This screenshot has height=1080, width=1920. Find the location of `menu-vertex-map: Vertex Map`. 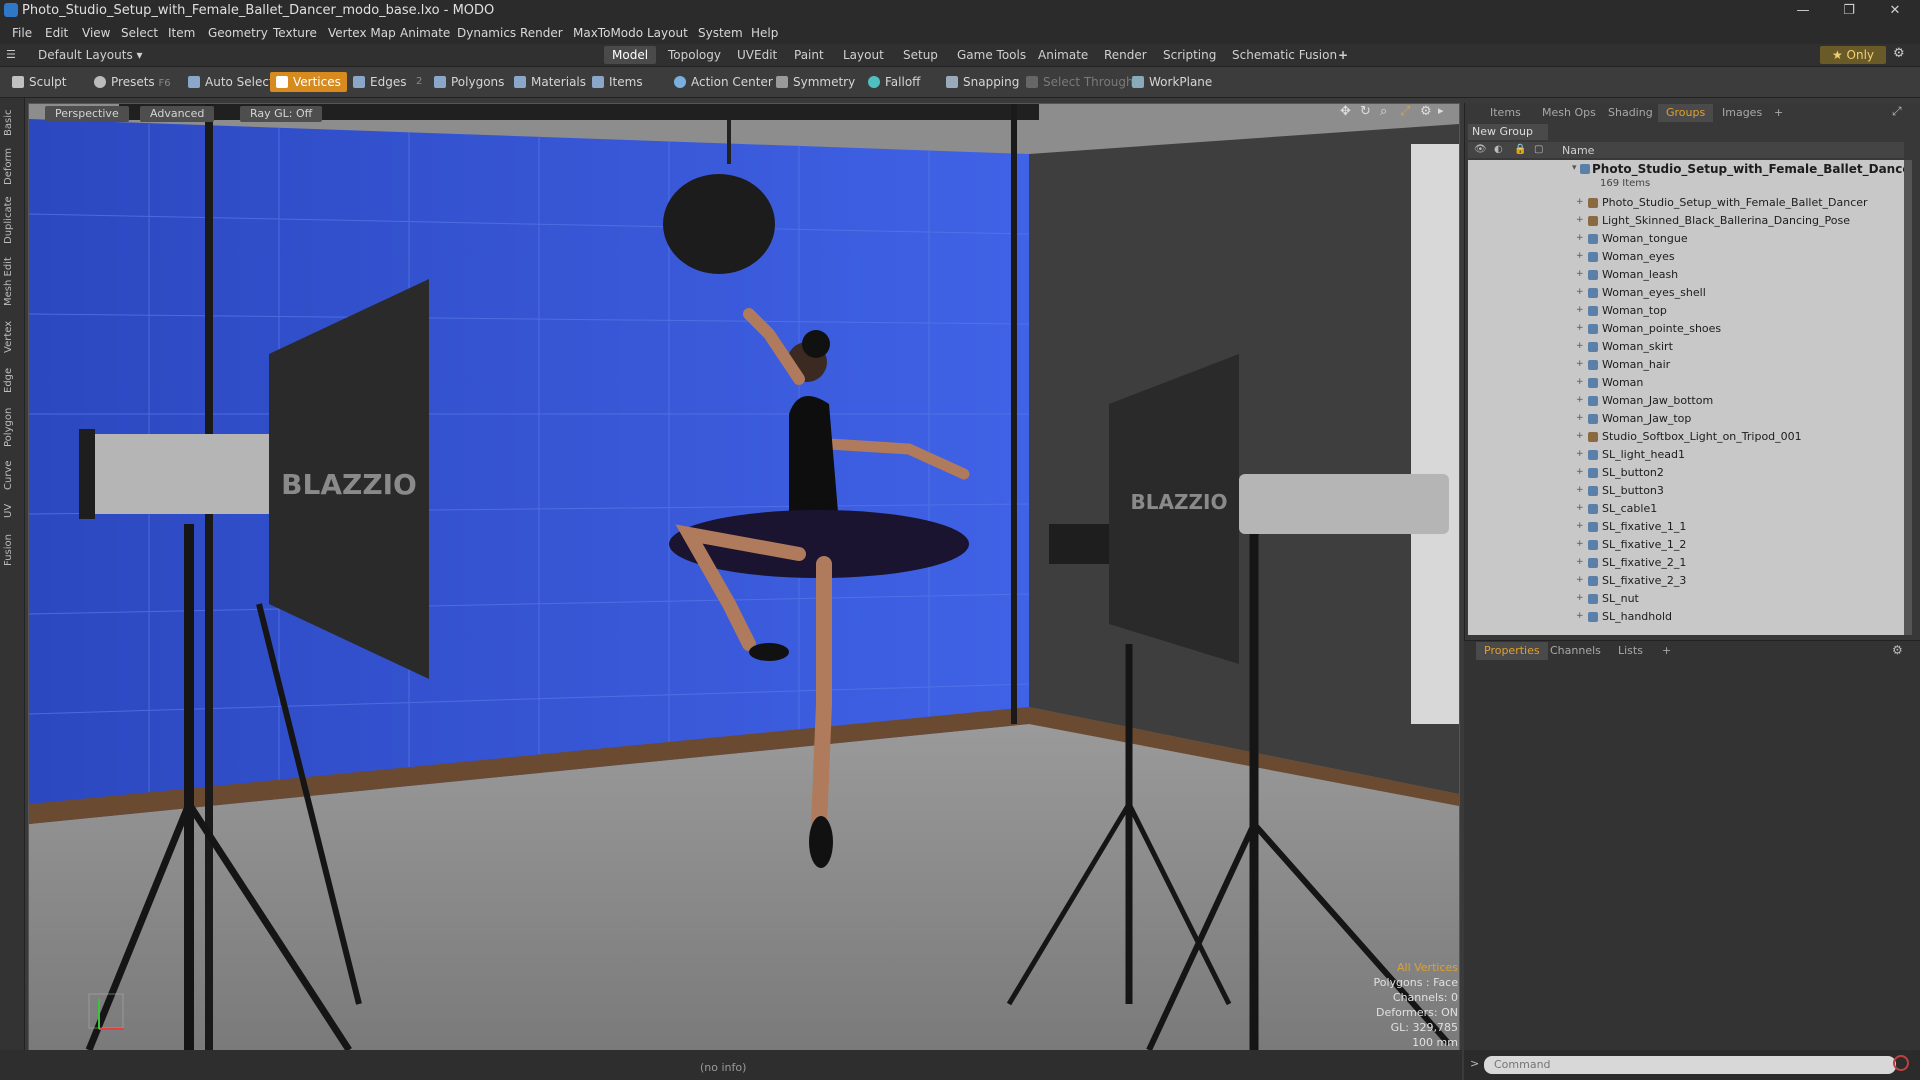

menu-vertex-map: Vertex Map is located at coordinates (362, 33).